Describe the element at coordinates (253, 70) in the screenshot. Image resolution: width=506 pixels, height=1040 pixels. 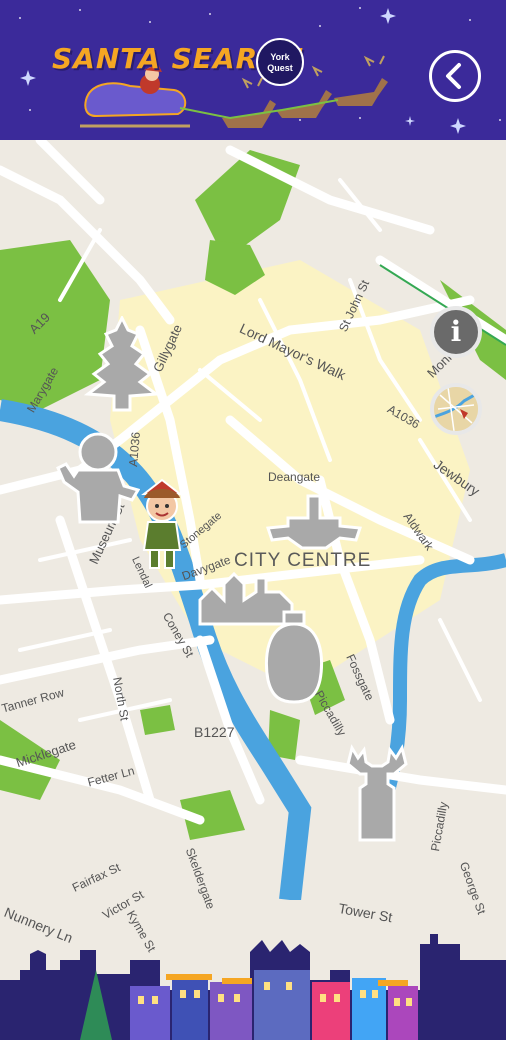
I see `app-header: SANTA SEARCH York Quest` at that location.